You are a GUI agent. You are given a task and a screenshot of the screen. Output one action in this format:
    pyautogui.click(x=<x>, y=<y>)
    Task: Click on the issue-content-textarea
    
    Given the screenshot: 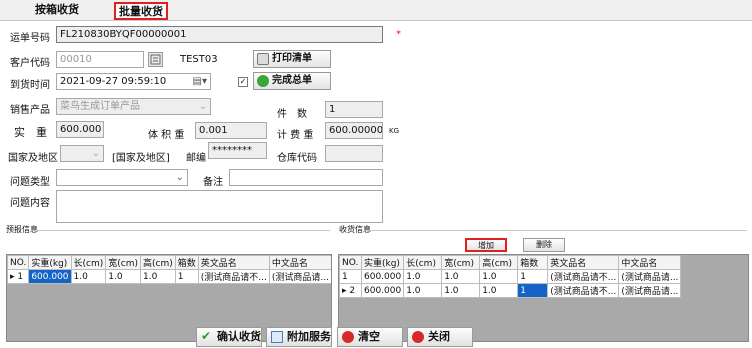 What is the action you would take?
    pyautogui.click(x=219, y=206)
    